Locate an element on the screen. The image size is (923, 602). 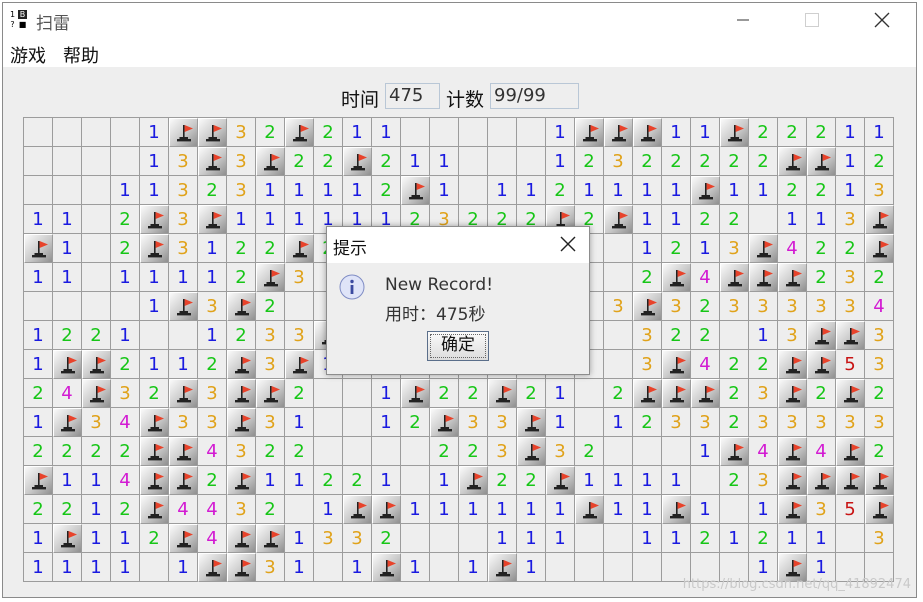
maximize-button is located at coordinates (812, 20).